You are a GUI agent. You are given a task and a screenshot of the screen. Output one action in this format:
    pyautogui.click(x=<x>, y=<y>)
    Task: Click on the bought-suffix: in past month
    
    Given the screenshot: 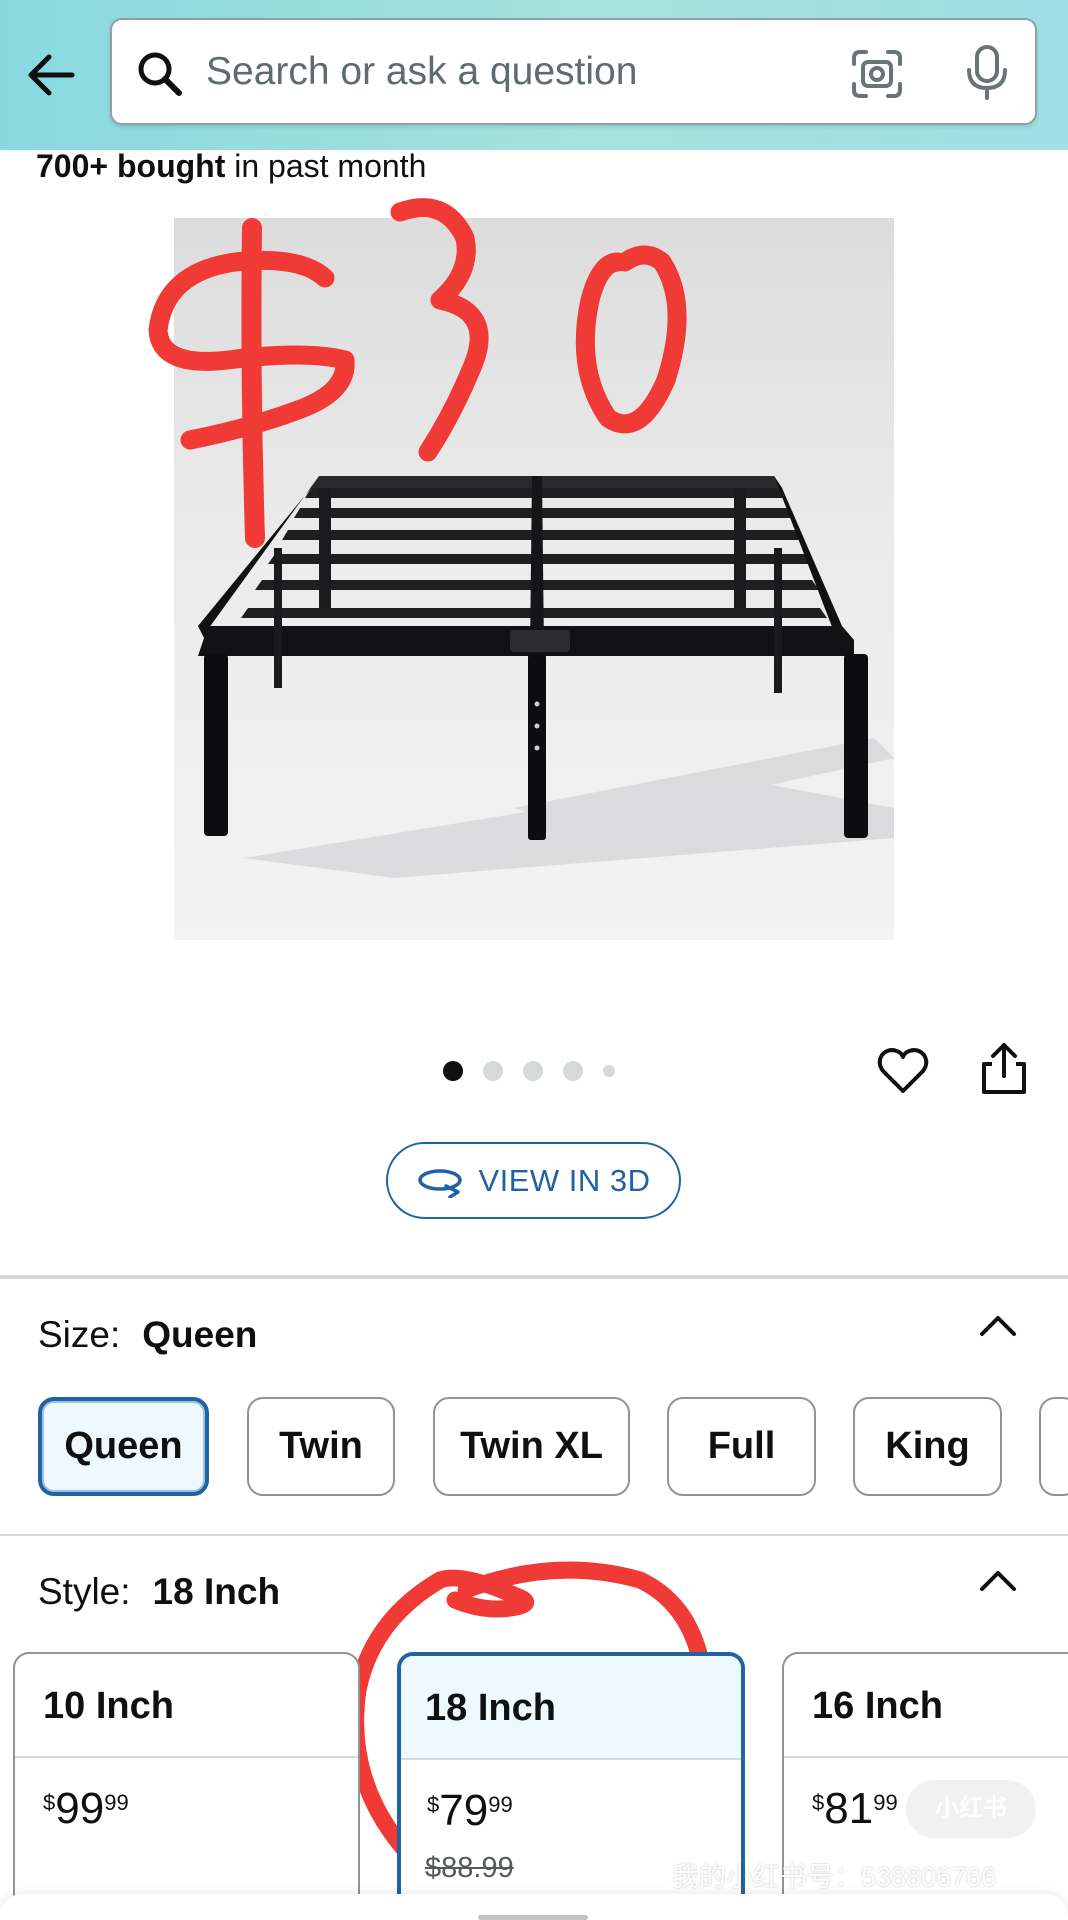 What is the action you would take?
    pyautogui.click(x=326, y=166)
    